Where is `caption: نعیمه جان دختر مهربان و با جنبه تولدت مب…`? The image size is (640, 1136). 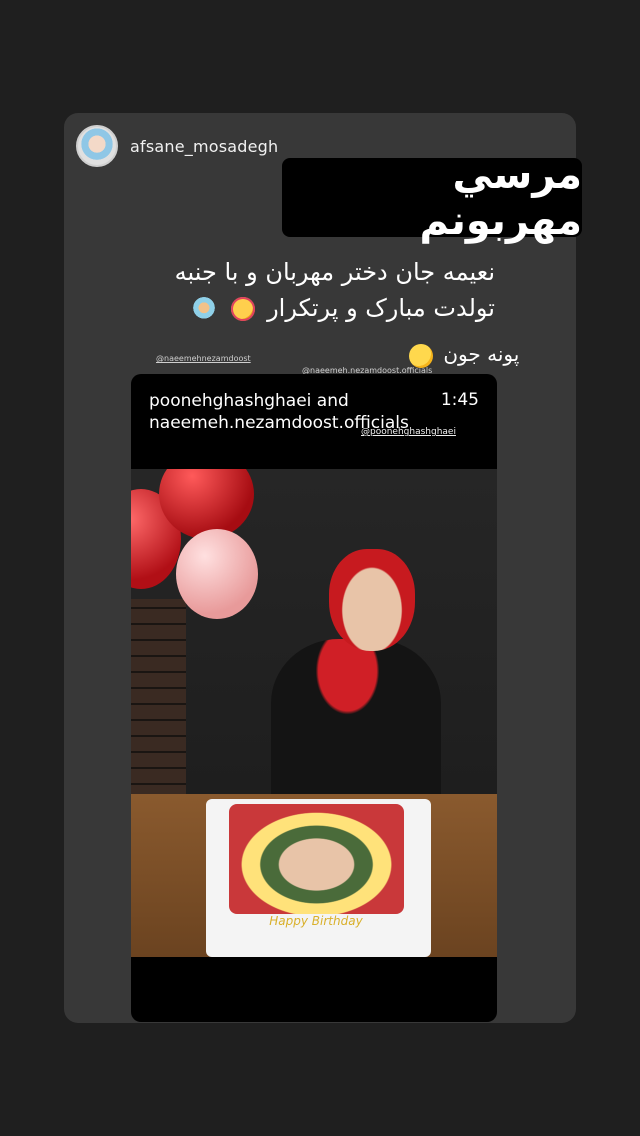
caption: نعیمه جان دختر مهربان و با جنبه تولدت مب… is located at coordinates (322, 290).